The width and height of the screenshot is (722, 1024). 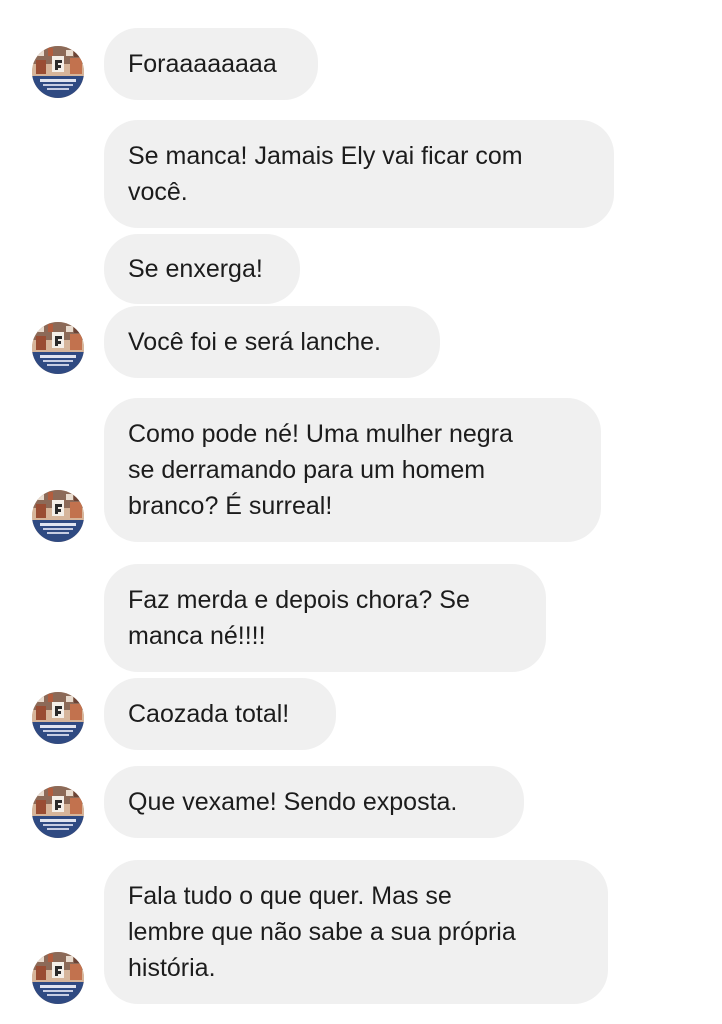 What do you see at coordinates (314, 802) in the screenshot?
I see `message-bubble: Que vexame! Sendo exposta.` at bounding box center [314, 802].